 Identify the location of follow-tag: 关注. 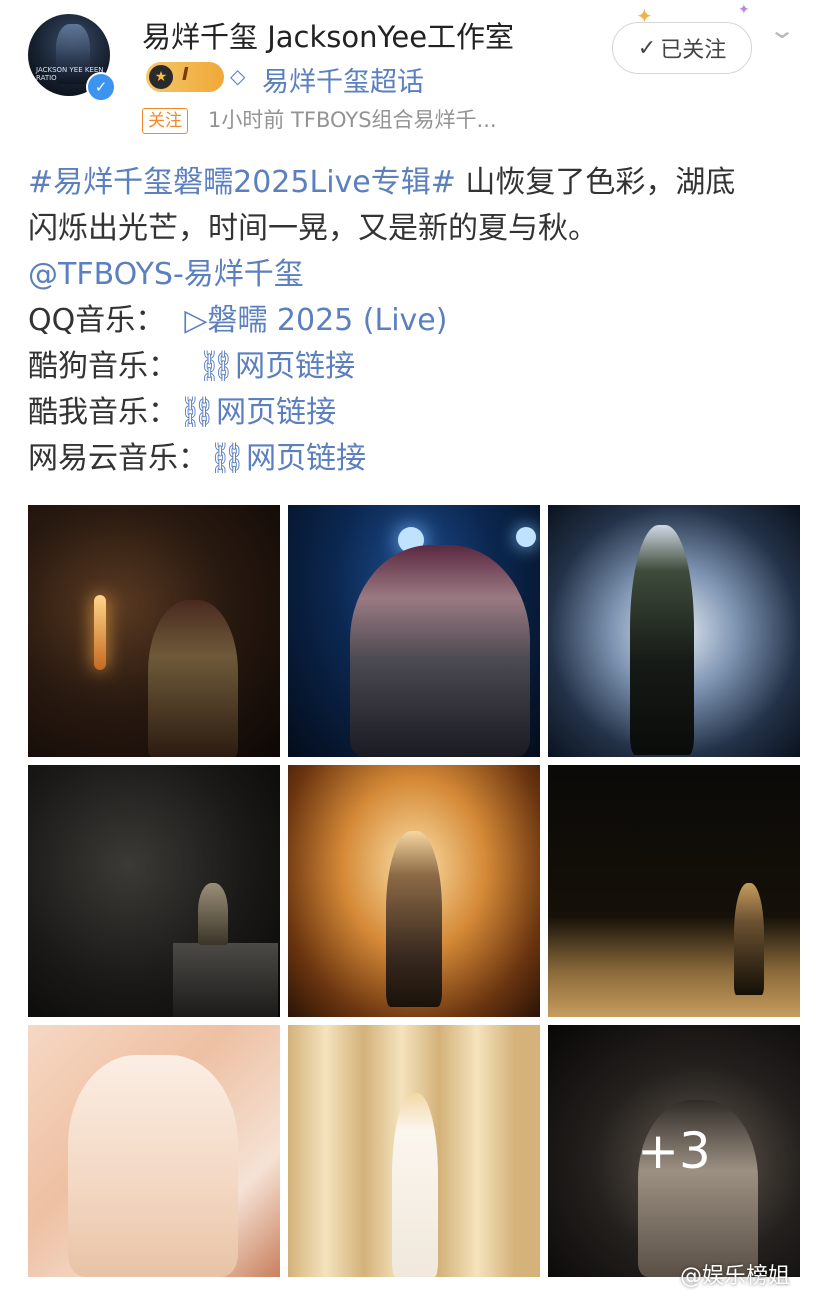
(165, 121).